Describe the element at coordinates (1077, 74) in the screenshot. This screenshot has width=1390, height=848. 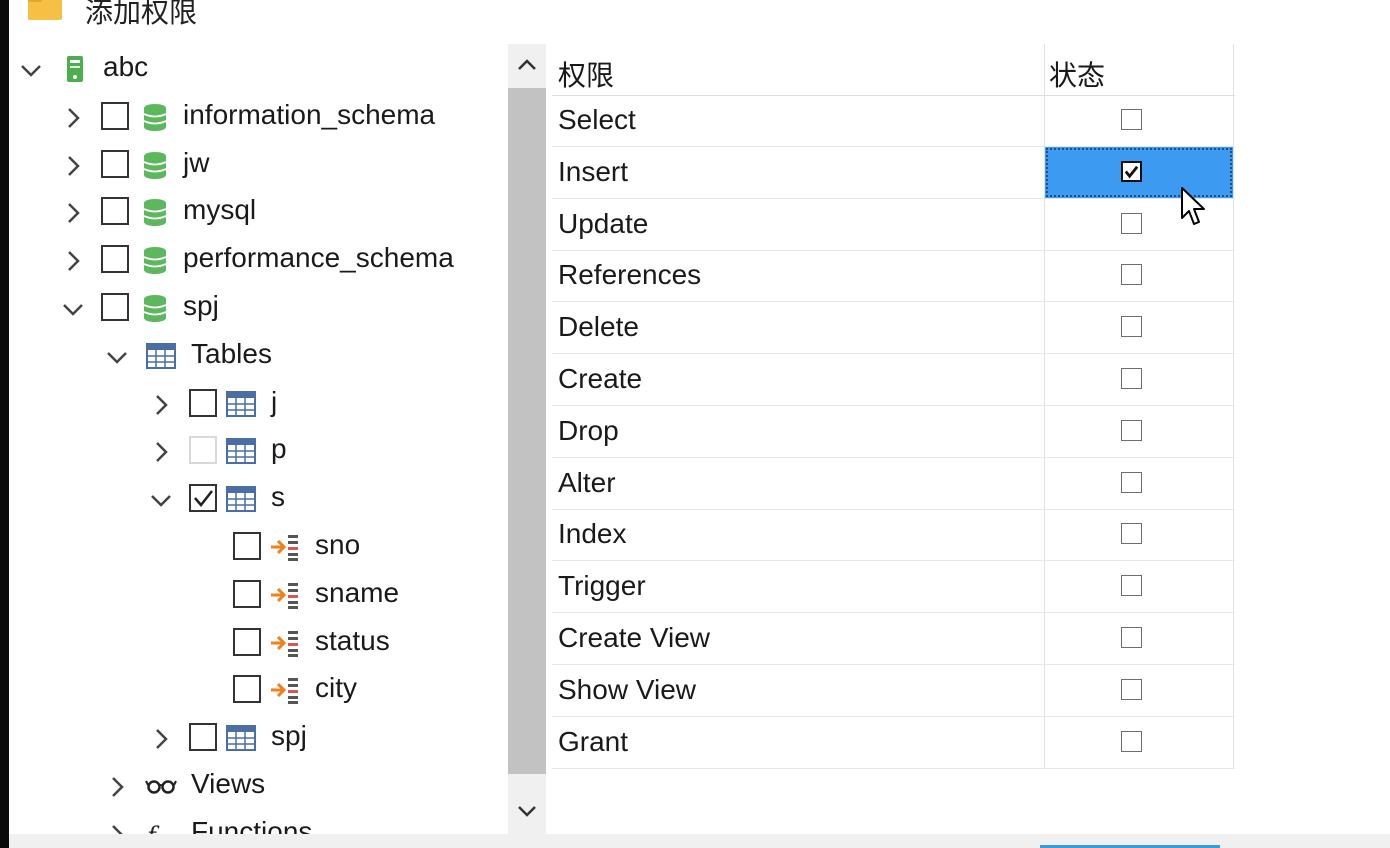
I see `column-header-status: 状态` at that location.